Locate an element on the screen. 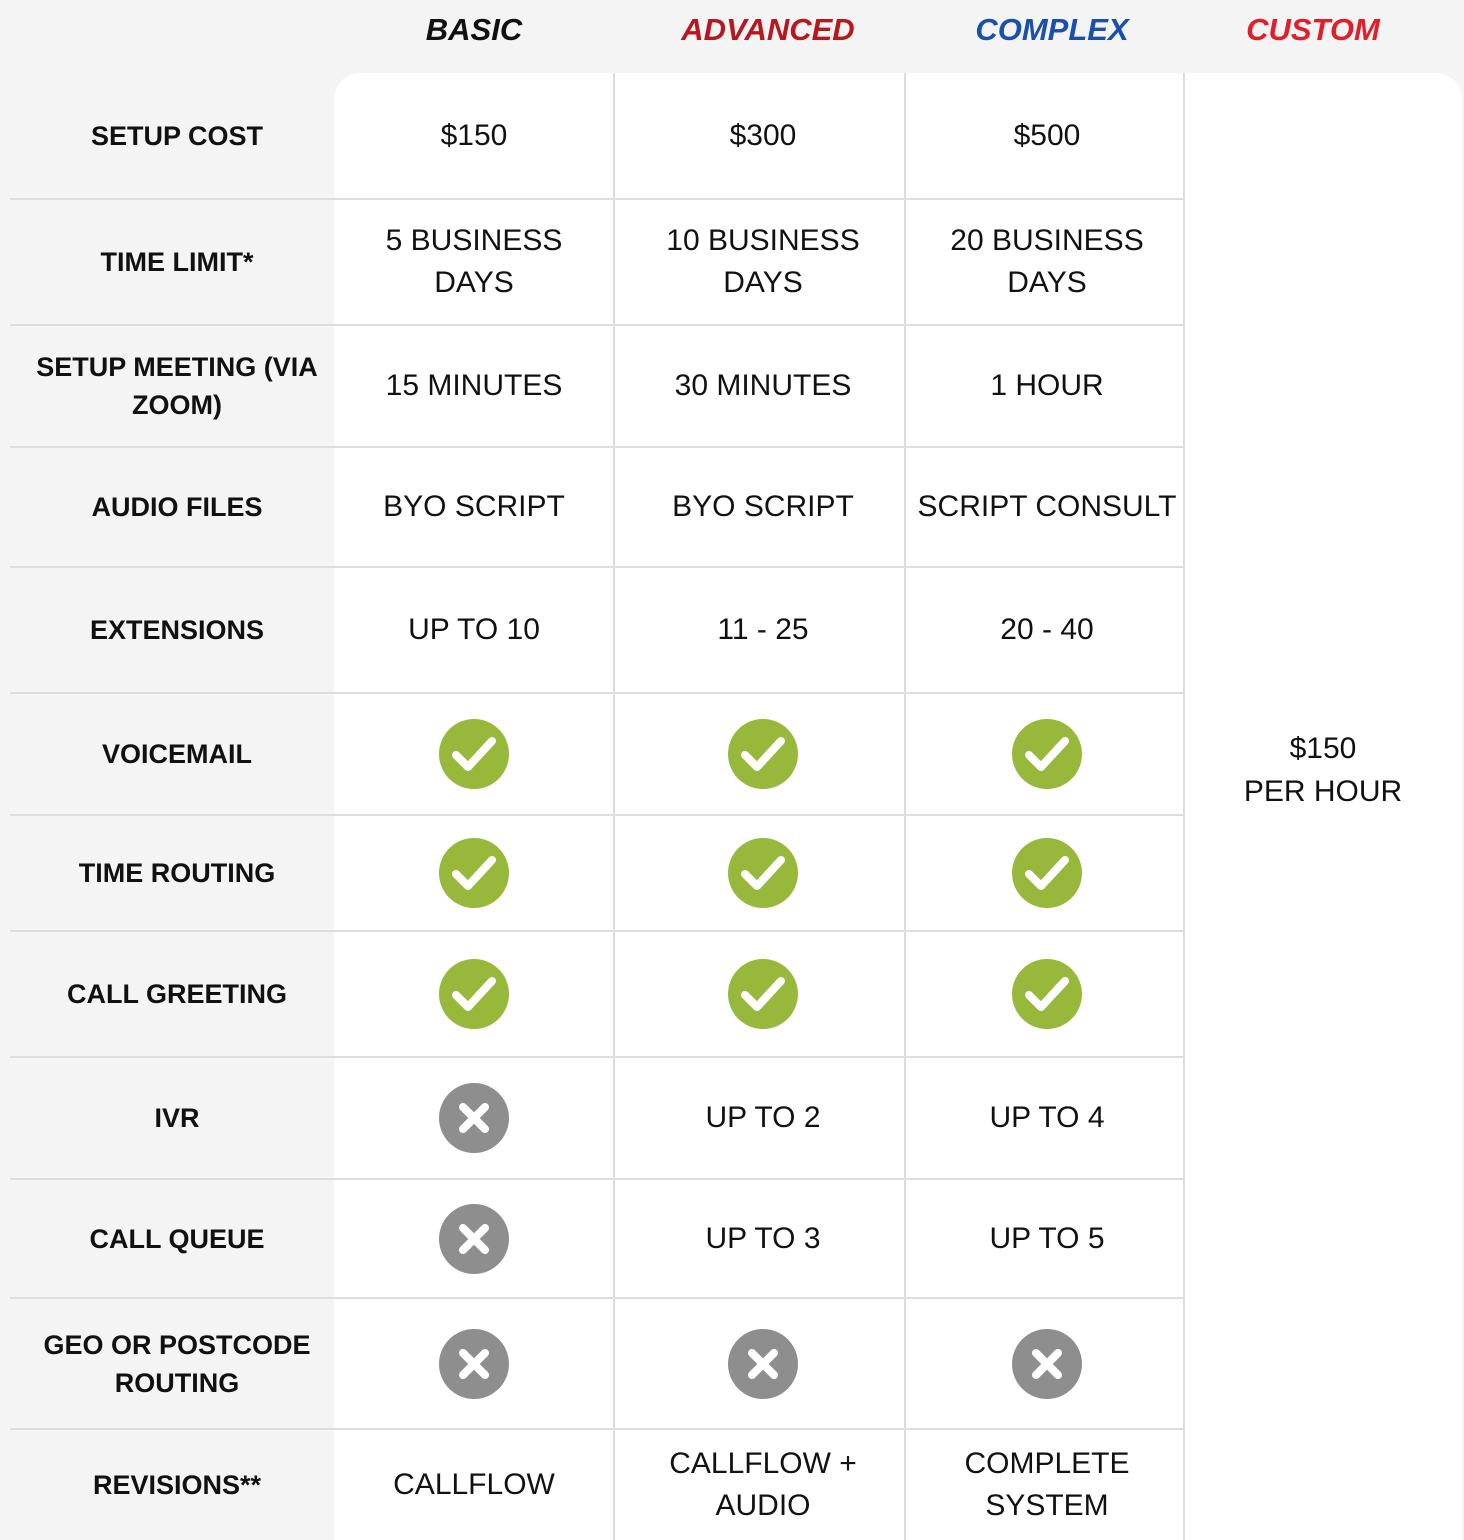 The height and width of the screenshot is (1540, 1464). table-cell: 5 BUSINESS DAYS is located at coordinates (474, 262).